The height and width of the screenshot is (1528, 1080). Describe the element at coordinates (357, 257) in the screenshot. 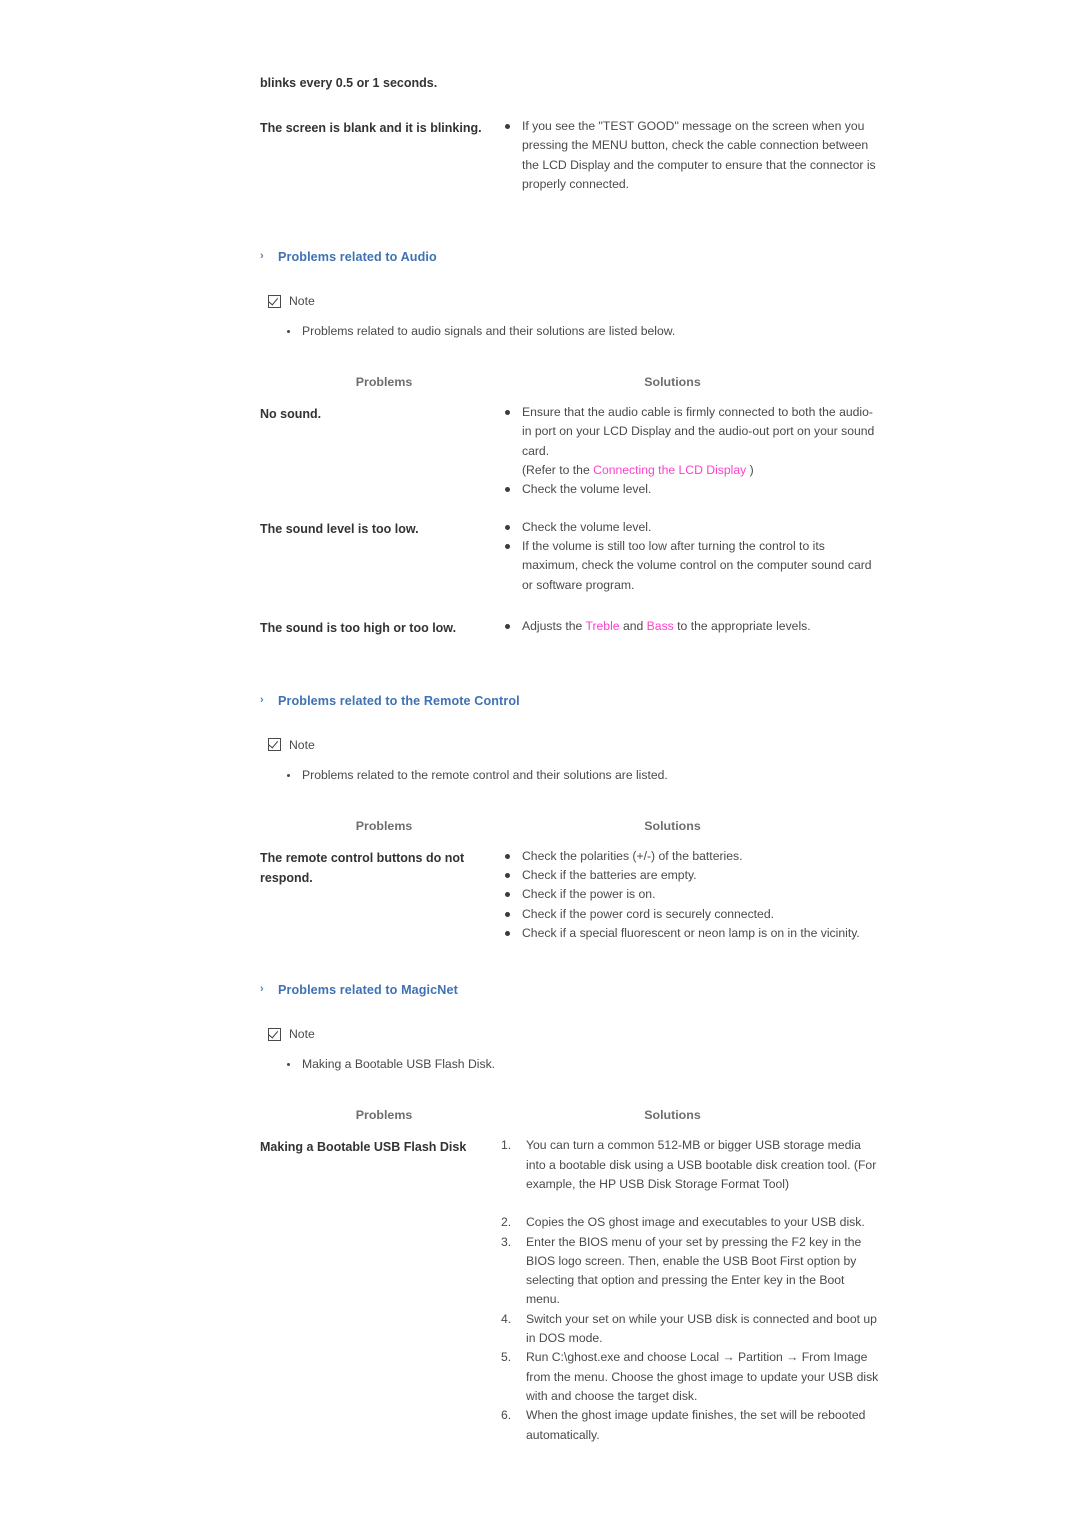

I see `section-heading-label: Problems related to Audio` at that location.